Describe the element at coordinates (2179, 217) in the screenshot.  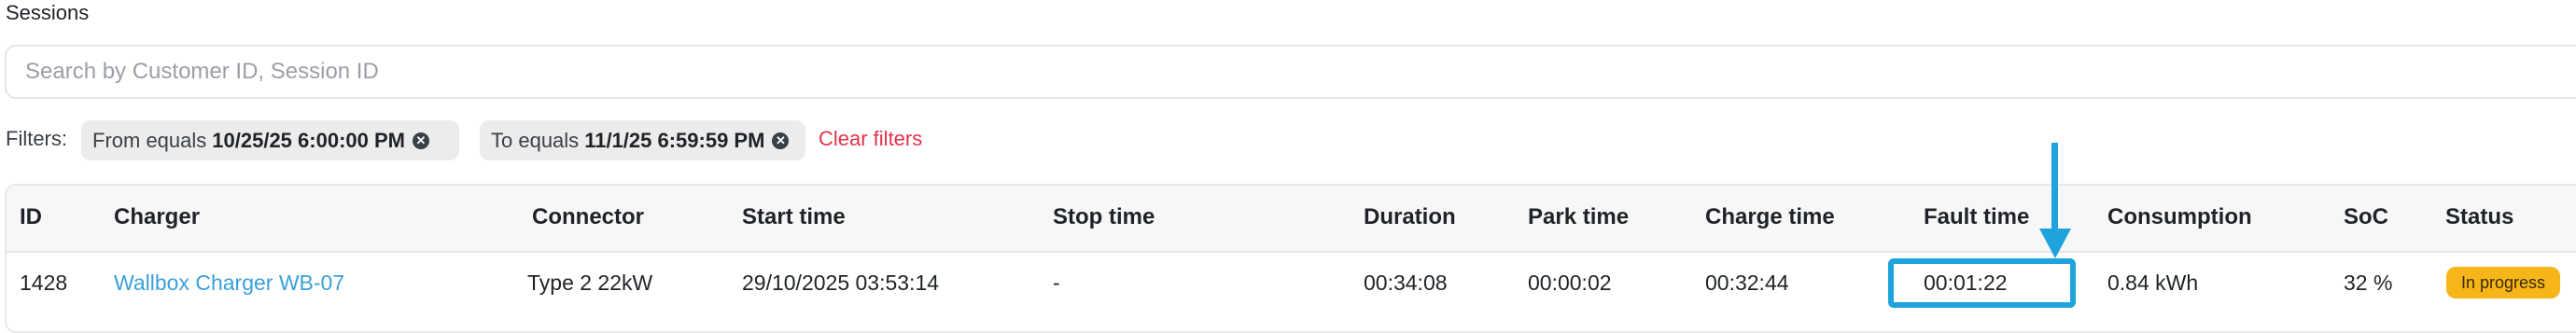
I see `column-header-consumption: Consumption` at that location.